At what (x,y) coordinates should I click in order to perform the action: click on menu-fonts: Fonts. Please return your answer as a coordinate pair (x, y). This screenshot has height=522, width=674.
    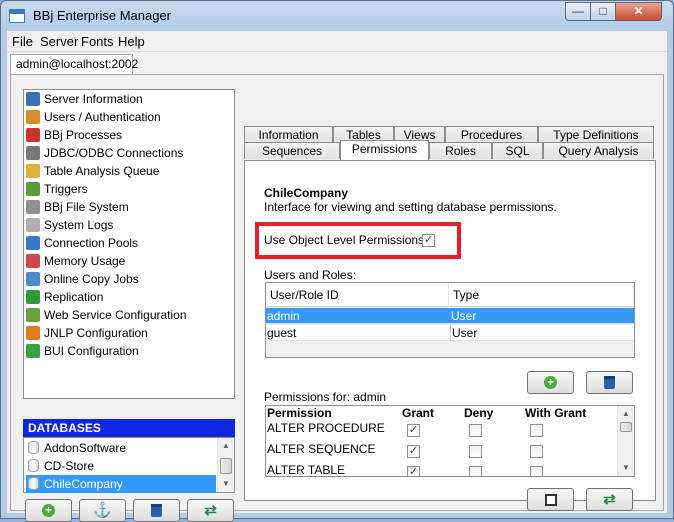
    Looking at the image, I should click on (97, 41).